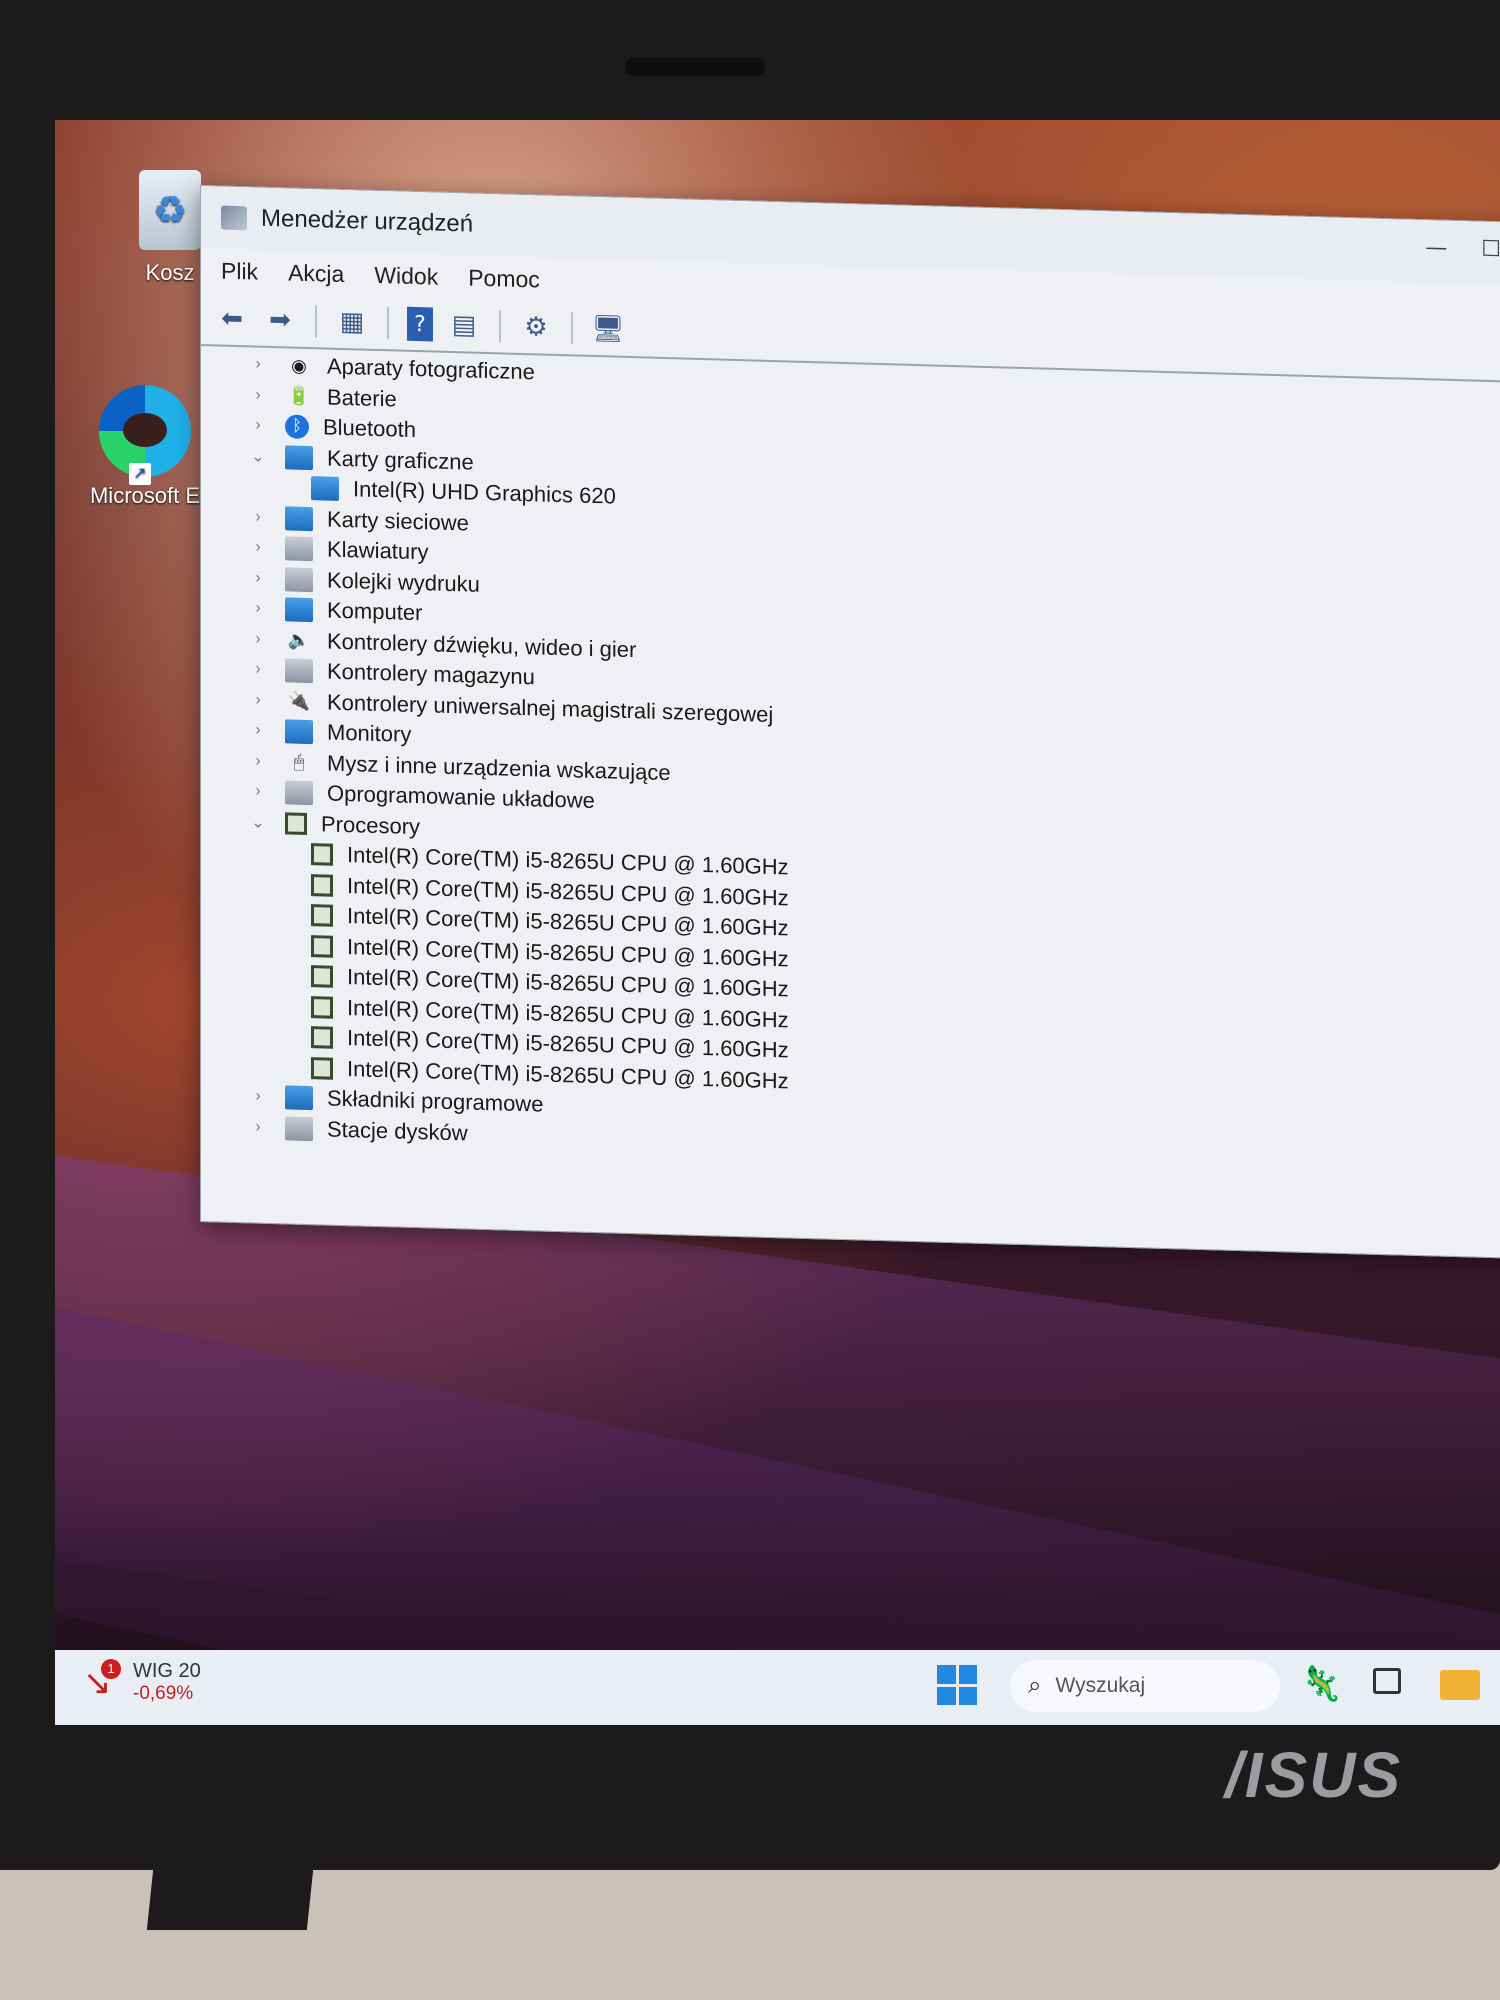  I want to click on stock-widget: ↘ 1 WIG 20 -0,69%, so click(142, 1681).